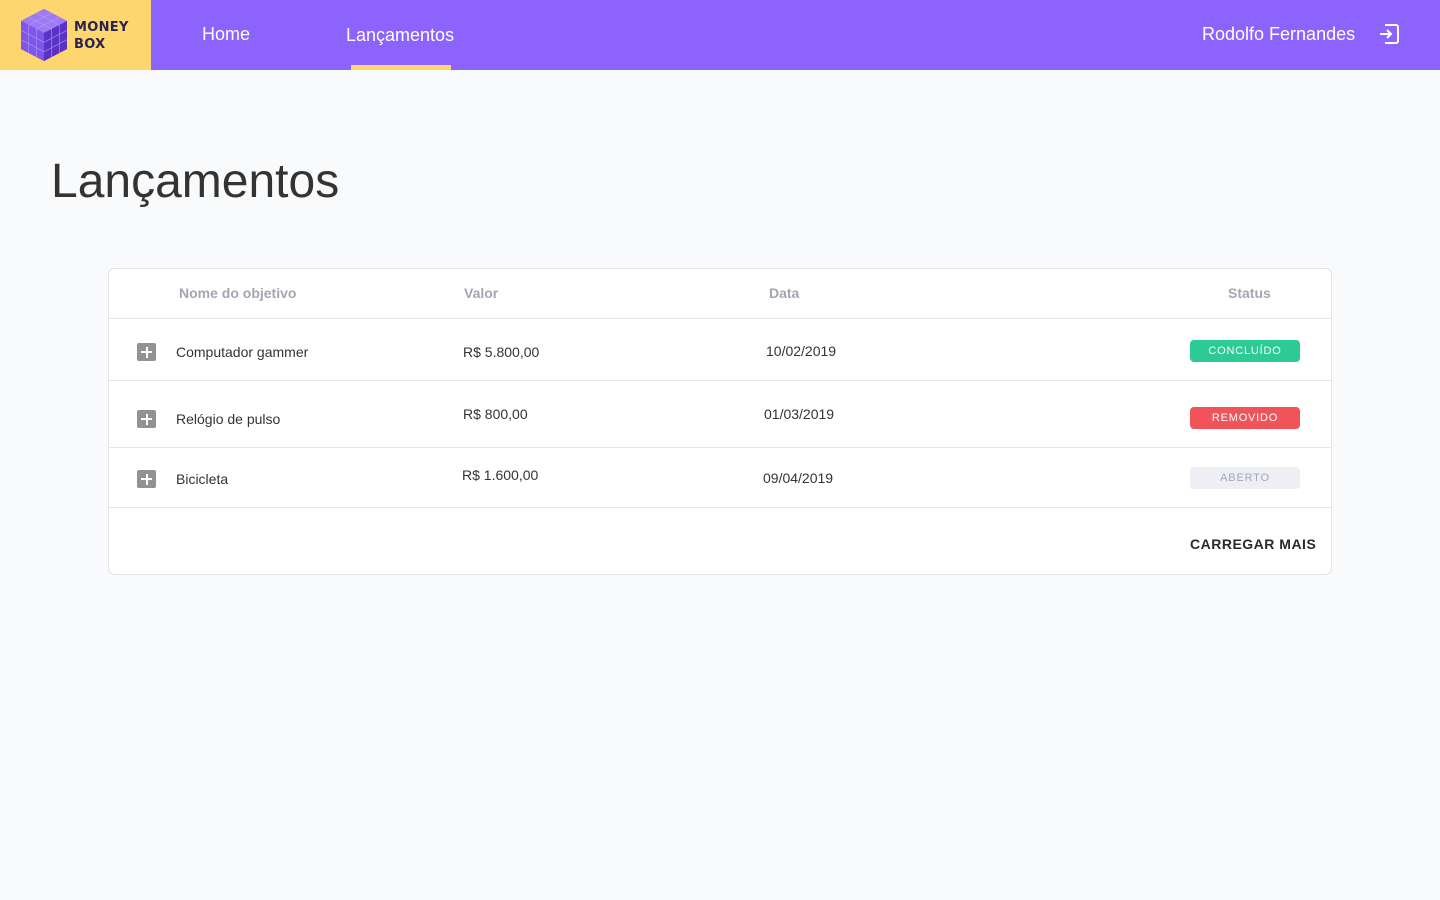  What do you see at coordinates (1245, 418) in the screenshot?
I see `status-badge: REMOVIDO` at bounding box center [1245, 418].